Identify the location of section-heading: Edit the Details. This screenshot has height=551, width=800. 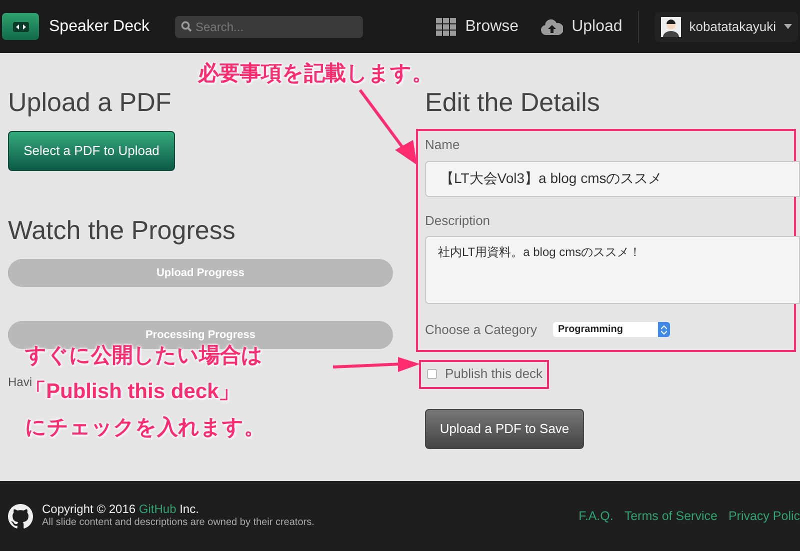
(513, 102).